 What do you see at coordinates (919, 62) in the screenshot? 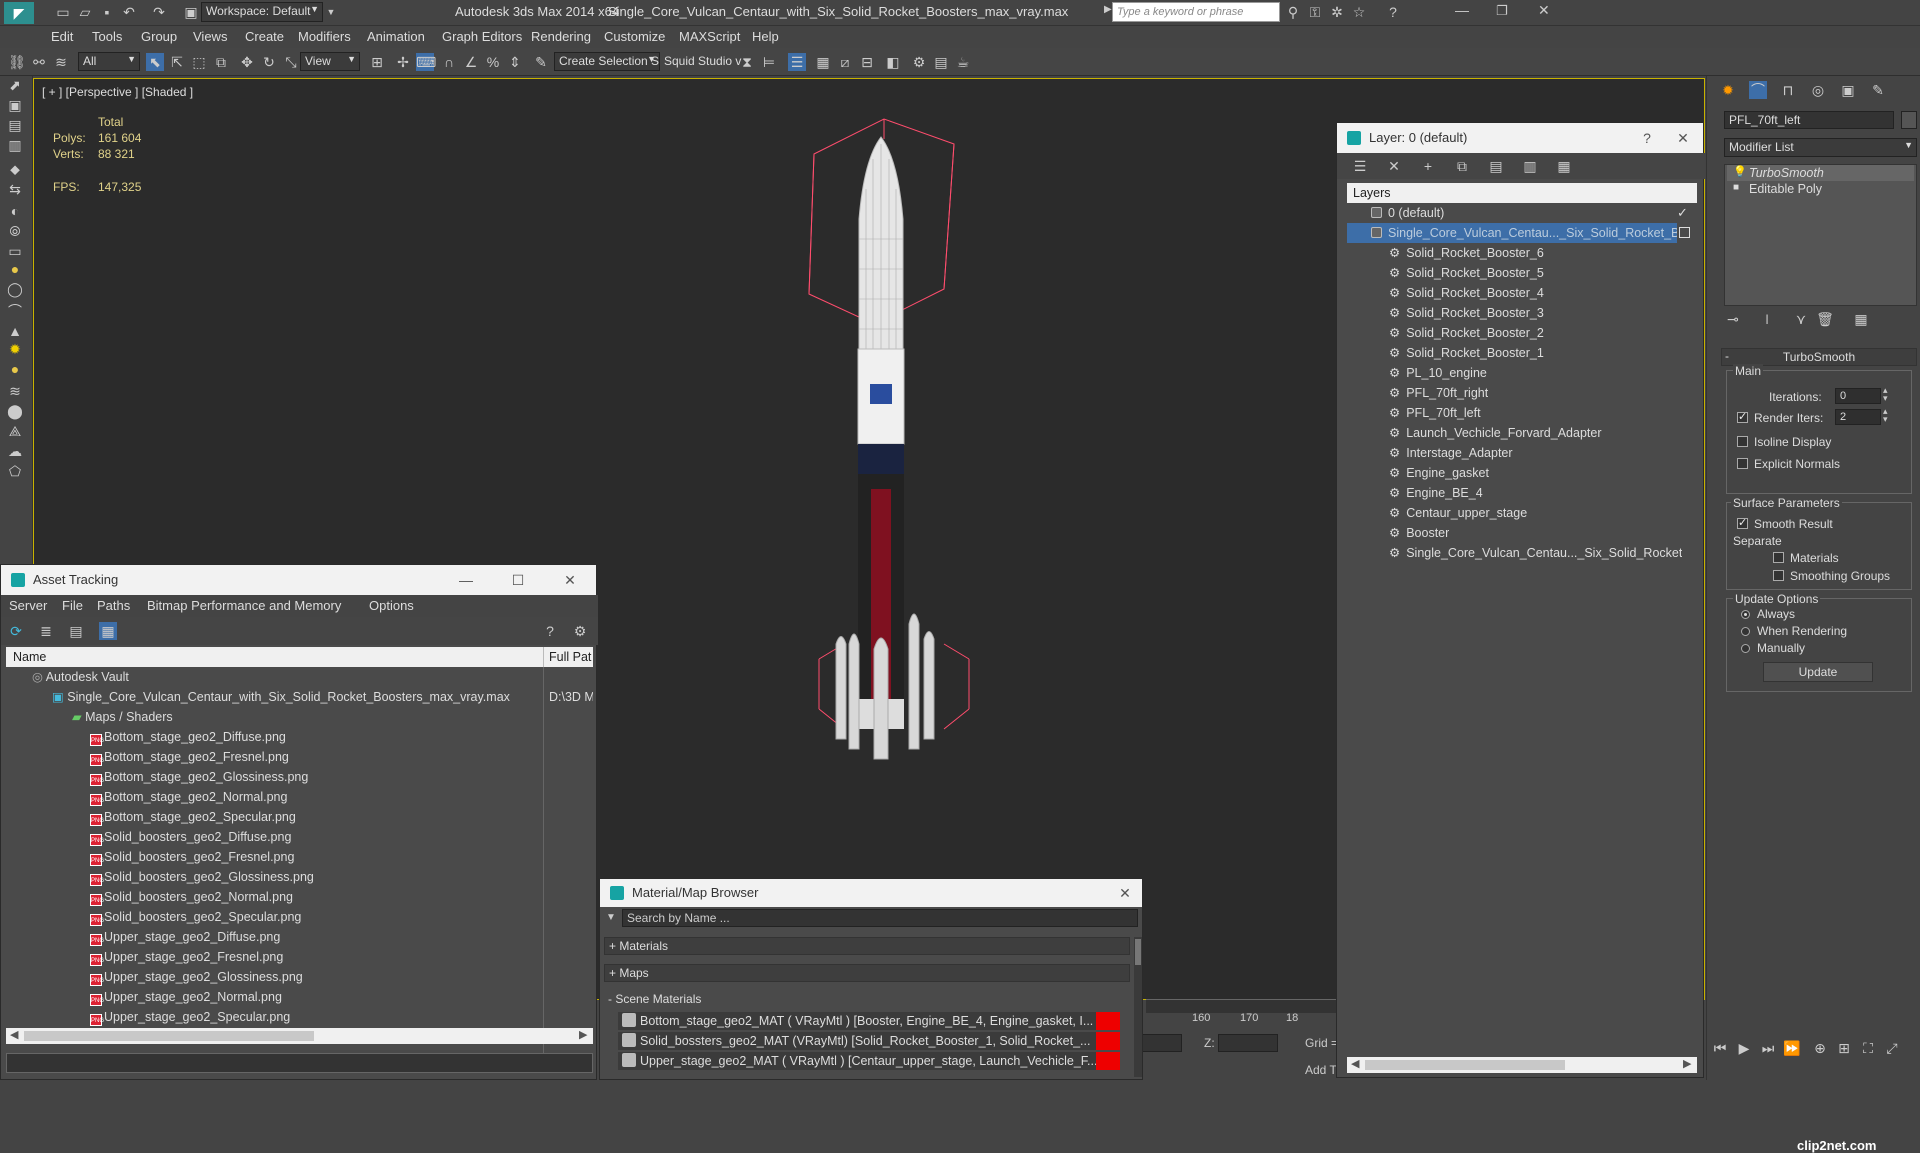
I see `render-setup-icon: ⚙` at bounding box center [919, 62].